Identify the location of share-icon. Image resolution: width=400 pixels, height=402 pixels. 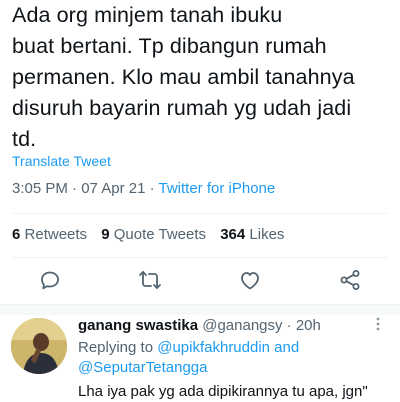
(350, 280).